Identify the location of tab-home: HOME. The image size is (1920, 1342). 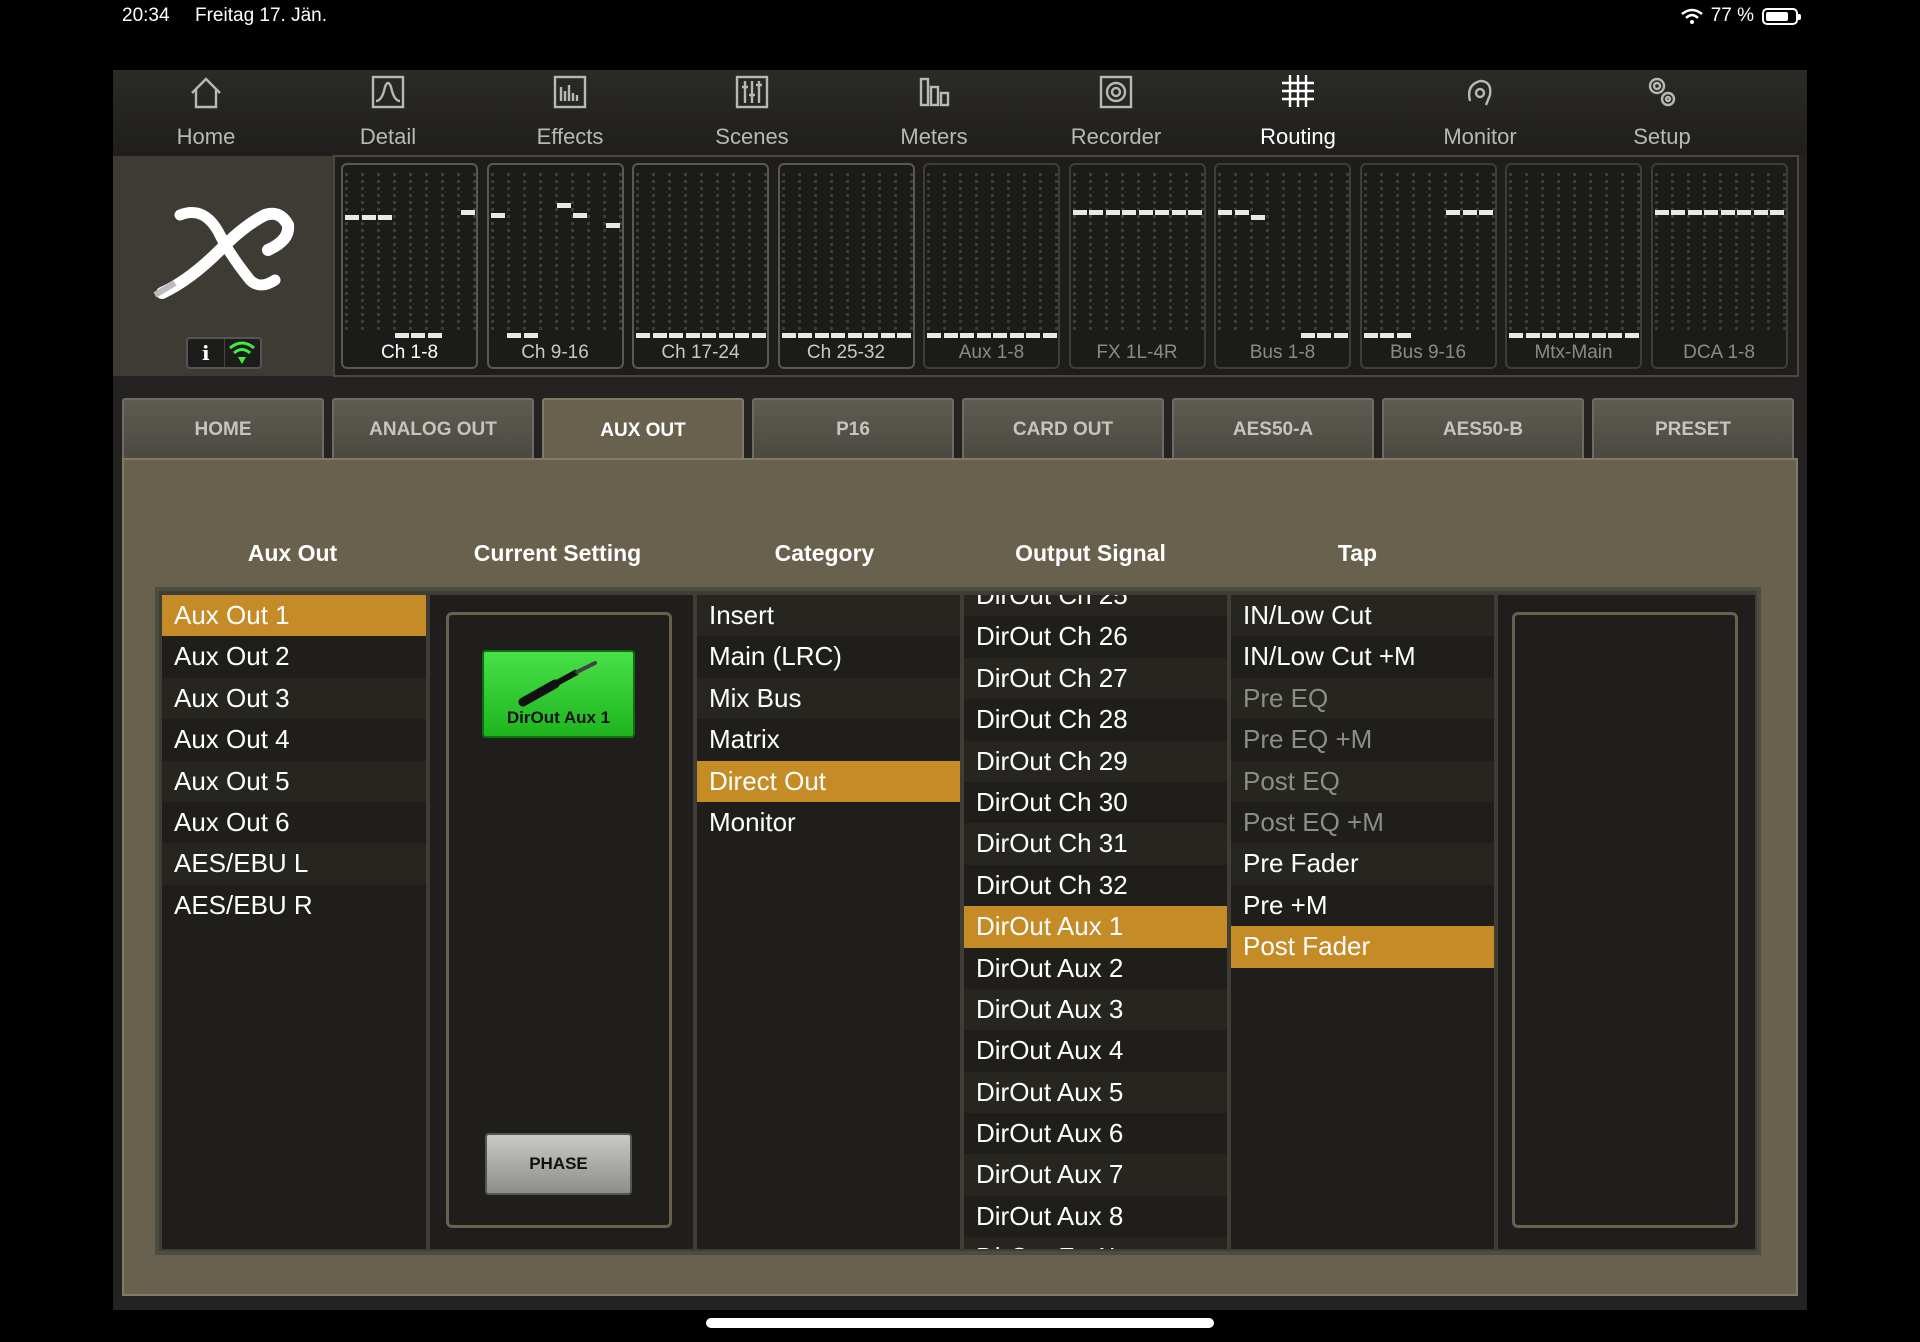
(223, 429).